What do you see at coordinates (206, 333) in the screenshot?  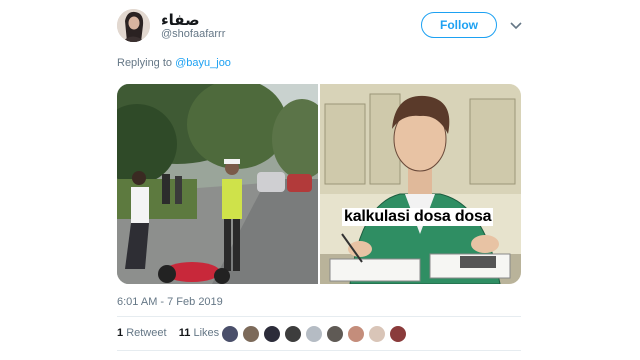 I see `likes-label: Likes` at bounding box center [206, 333].